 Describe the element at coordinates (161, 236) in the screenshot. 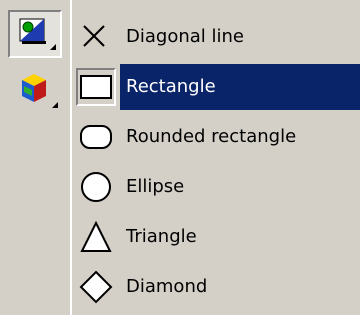

I see `menu-item-label: Triangle` at that location.